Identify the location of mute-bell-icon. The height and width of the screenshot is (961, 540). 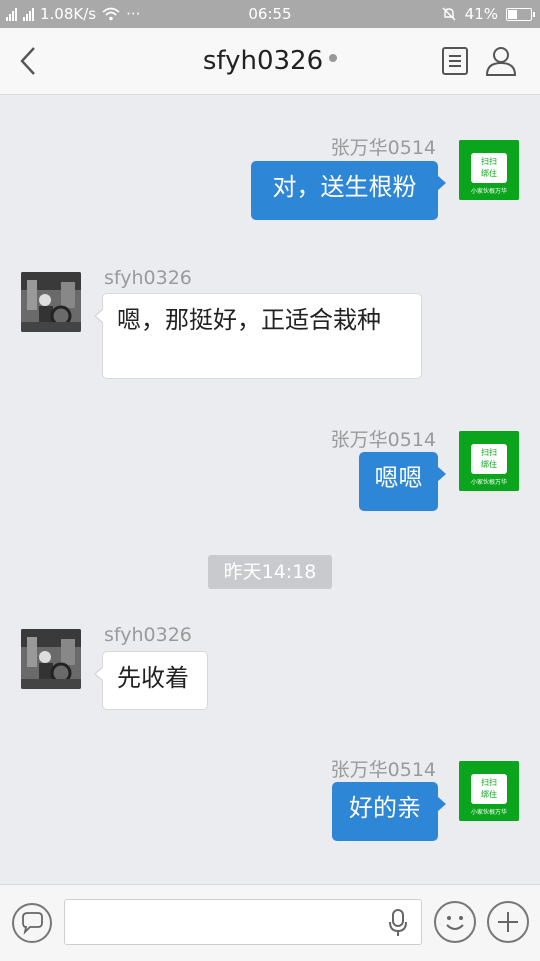
(449, 14).